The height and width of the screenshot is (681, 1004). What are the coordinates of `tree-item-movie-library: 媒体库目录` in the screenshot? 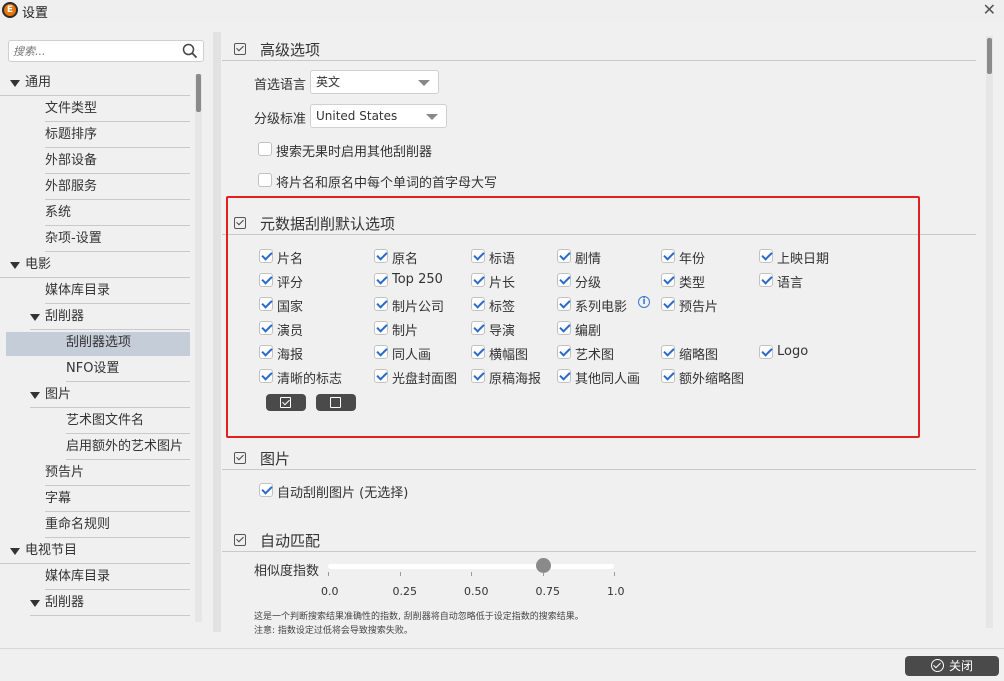 It's located at (117, 292).